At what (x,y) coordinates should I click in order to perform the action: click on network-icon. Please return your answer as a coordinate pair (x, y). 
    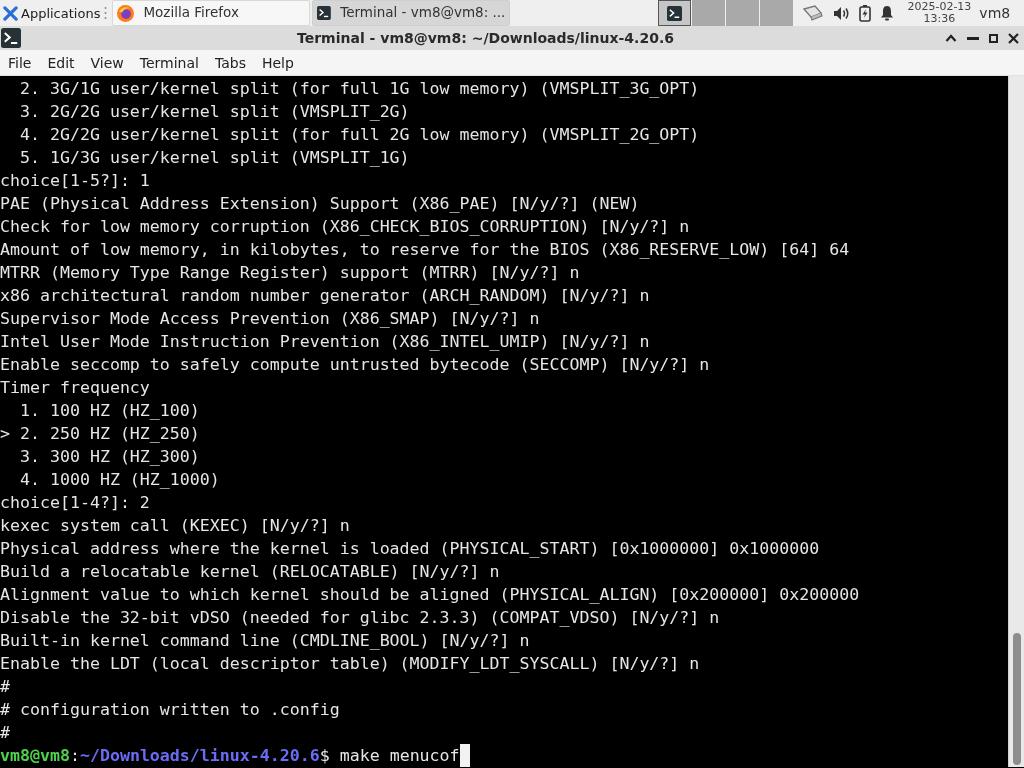
    Looking at the image, I should click on (813, 13).